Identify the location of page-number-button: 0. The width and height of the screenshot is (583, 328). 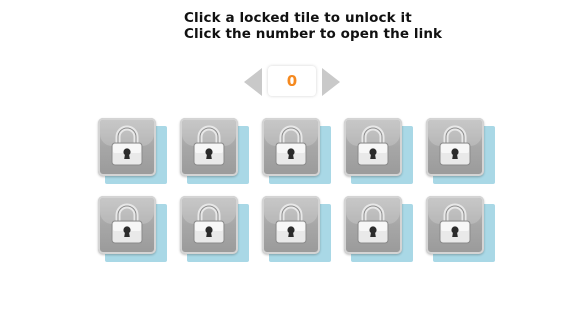
(292, 81).